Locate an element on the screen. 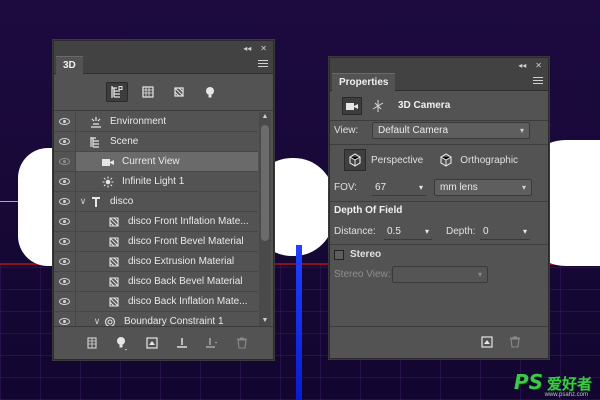 The width and height of the screenshot is (600, 400). chevron-down-icon: ▾ is located at coordinates (426, 231).